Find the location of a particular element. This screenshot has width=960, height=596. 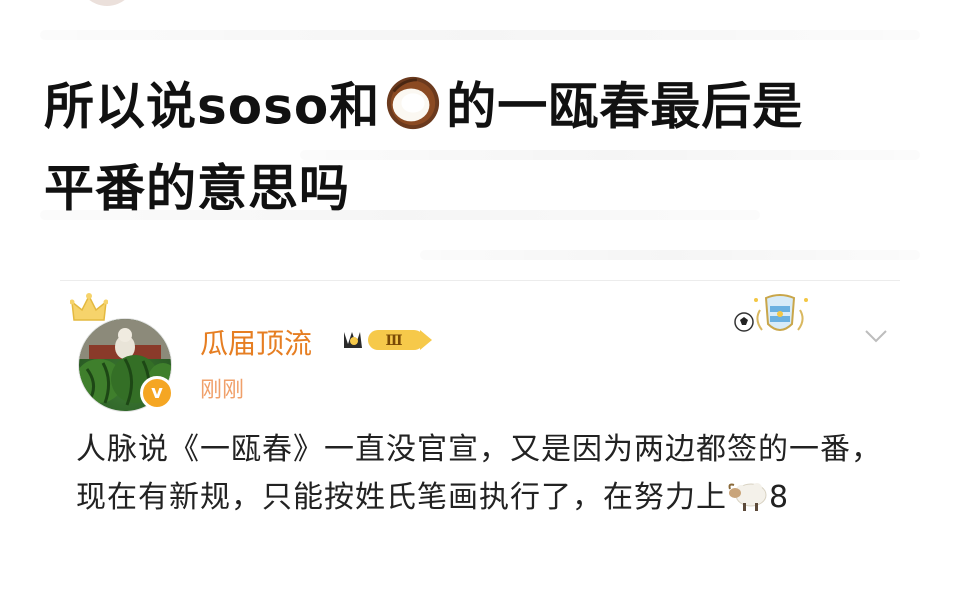

vip-level-badge: Ⅲ is located at coordinates (388, 340).